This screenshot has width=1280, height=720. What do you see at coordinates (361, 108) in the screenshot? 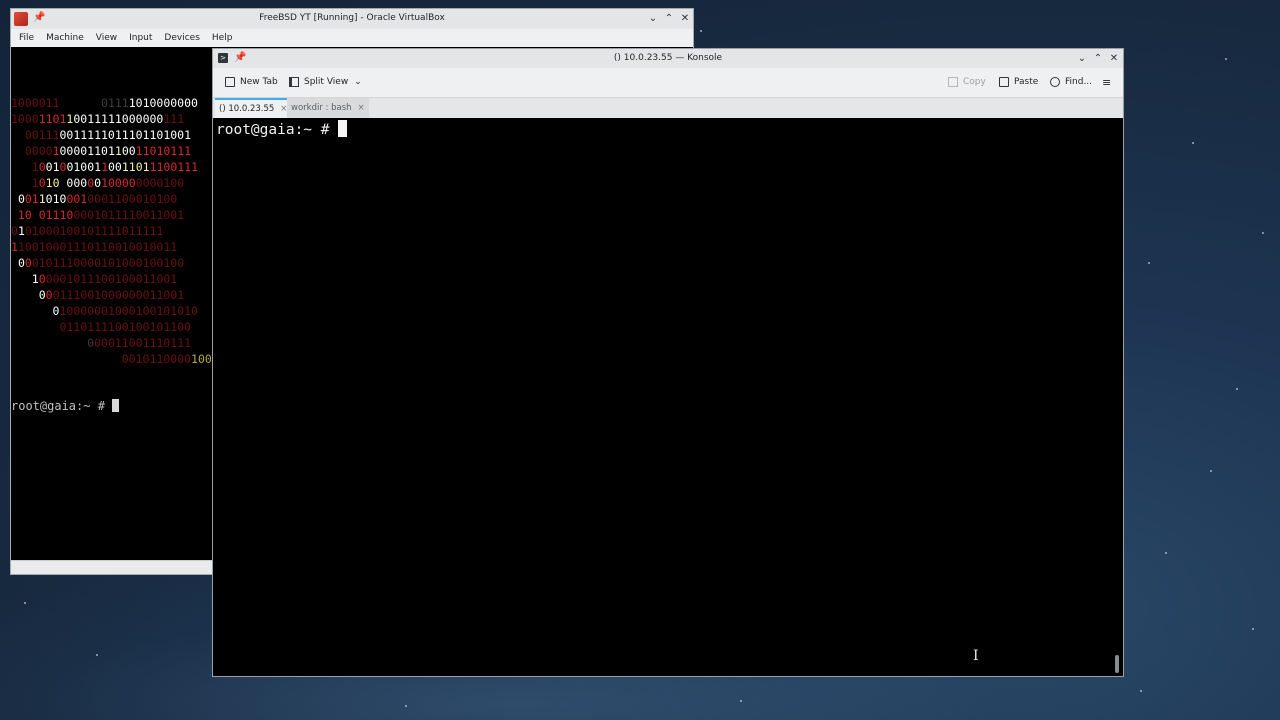
I see `close-tab-icon: ×` at bounding box center [361, 108].